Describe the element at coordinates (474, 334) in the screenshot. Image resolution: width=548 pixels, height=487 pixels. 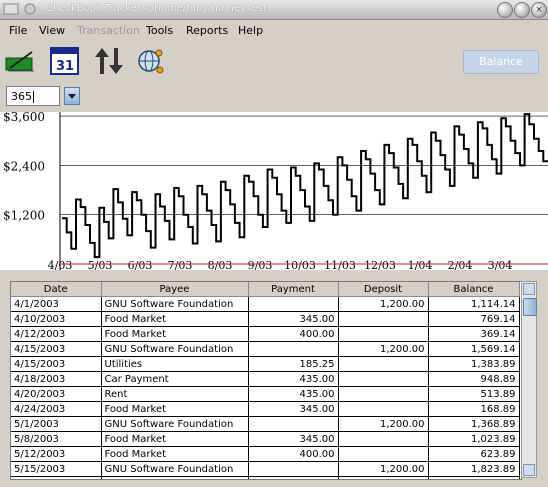
I see `cell-balance: 369.14` at that location.